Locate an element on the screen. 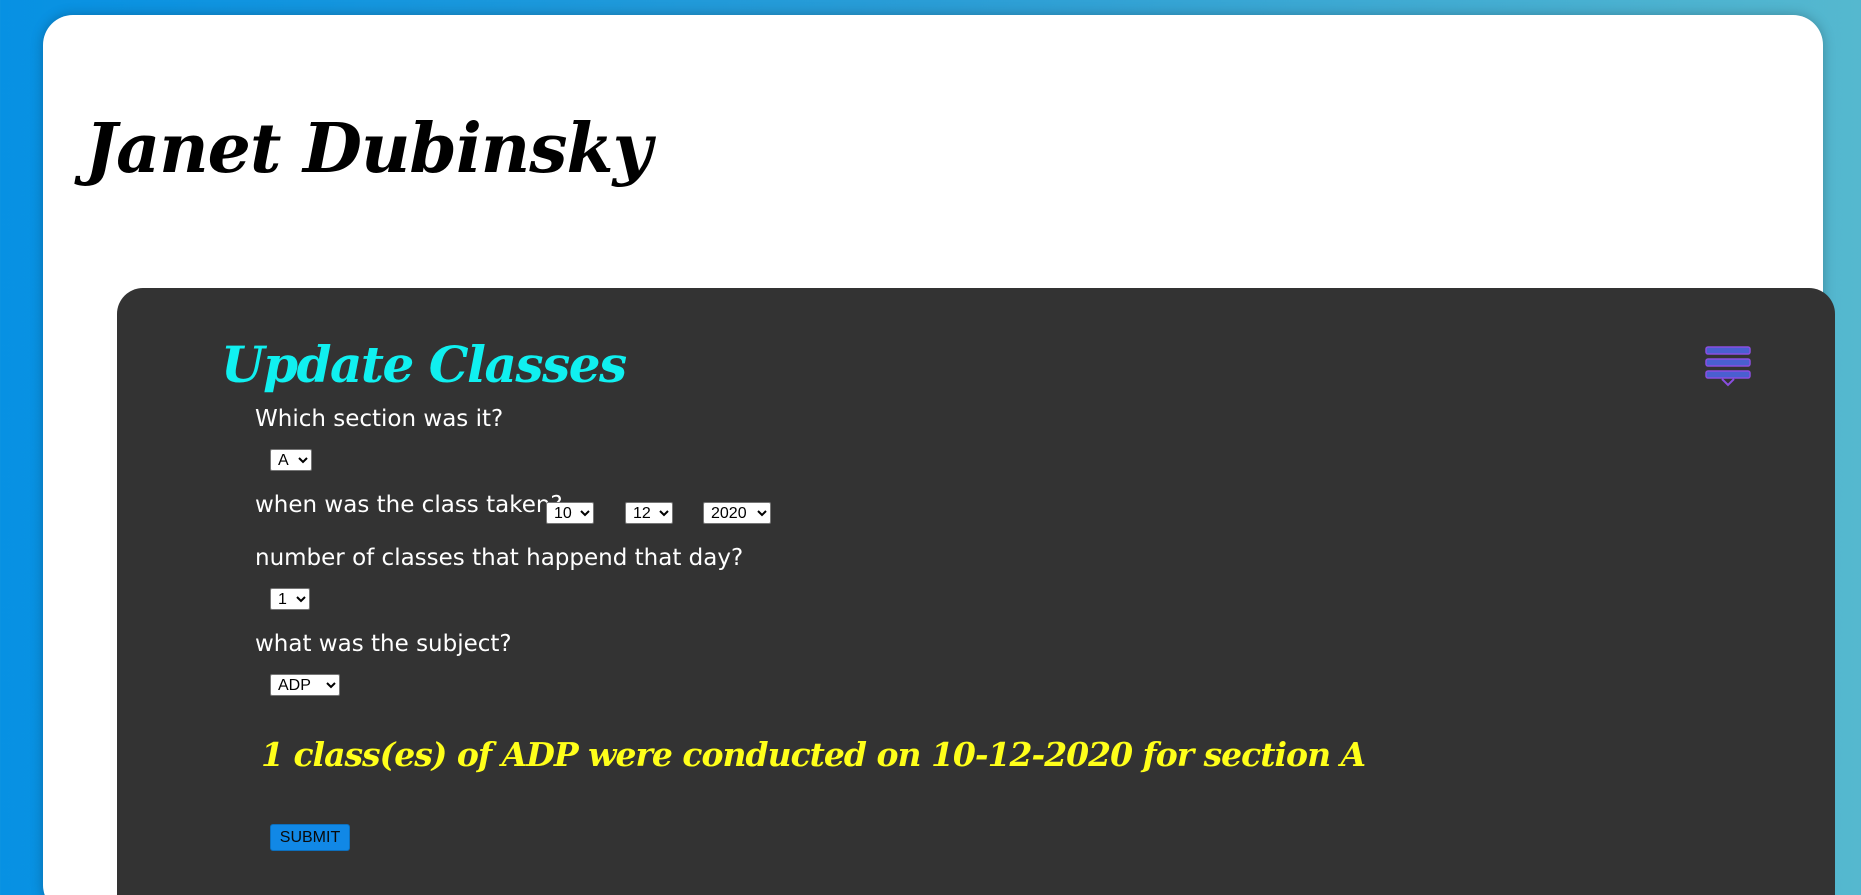 The width and height of the screenshot is (1861, 895). menu-icon is located at coordinates (1728, 367).